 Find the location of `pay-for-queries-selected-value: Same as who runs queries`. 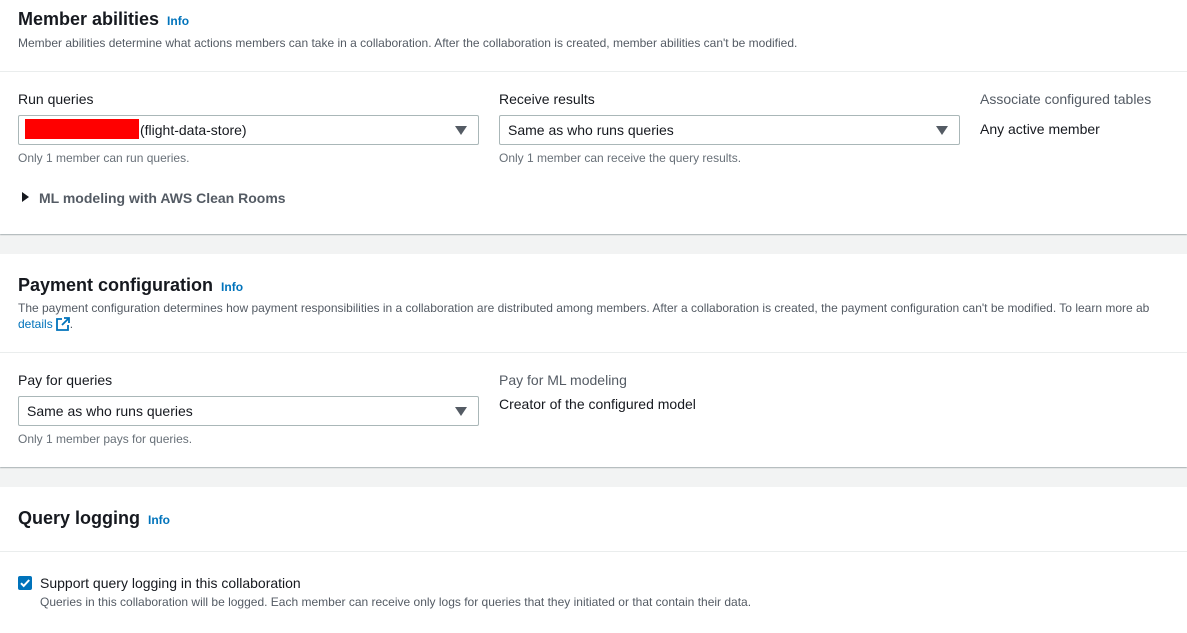

pay-for-queries-selected-value: Same as who runs queries is located at coordinates (110, 411).